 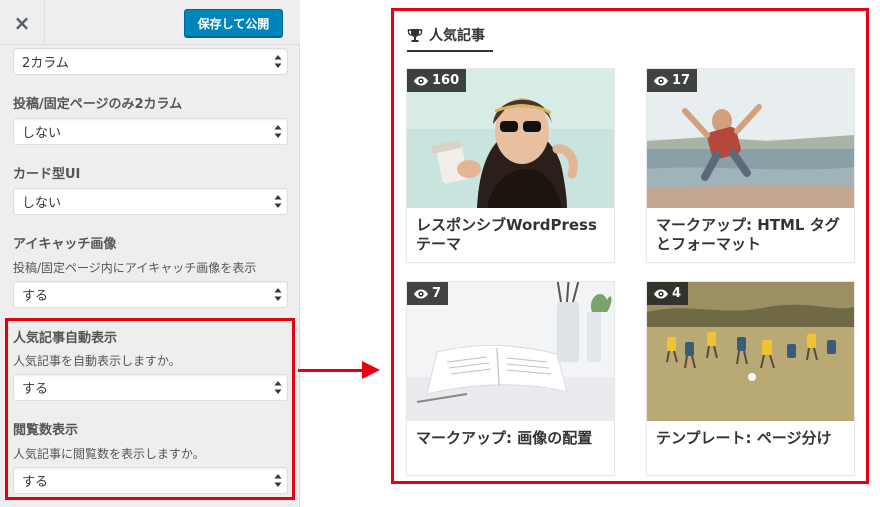 I want to click on card-ui-value: しない, so click(x=42, y=203).